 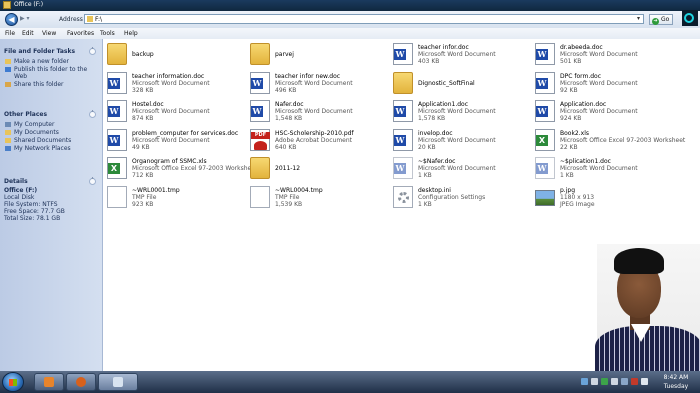 What do you see at coordinates (10, 33) in the screenshot?
I see `menu-file: File` at bounding box center [10, 33].